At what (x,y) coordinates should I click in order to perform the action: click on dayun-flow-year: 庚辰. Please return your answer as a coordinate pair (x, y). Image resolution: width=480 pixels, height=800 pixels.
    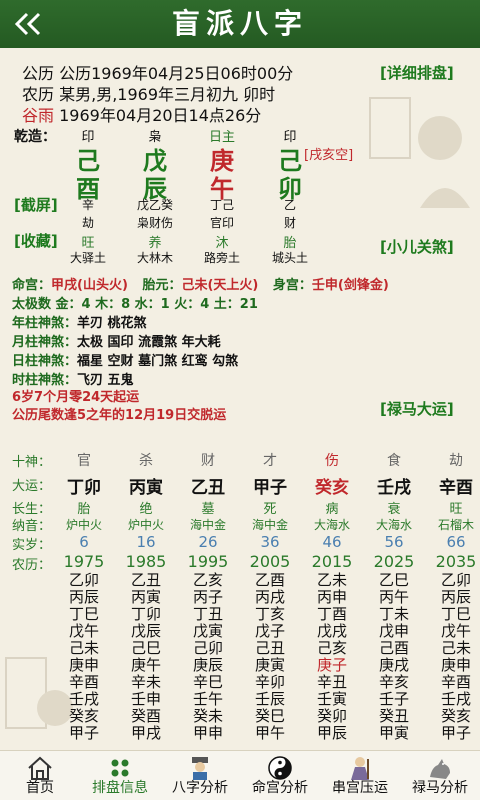
    Looking at the image, I should click on (207, 665).